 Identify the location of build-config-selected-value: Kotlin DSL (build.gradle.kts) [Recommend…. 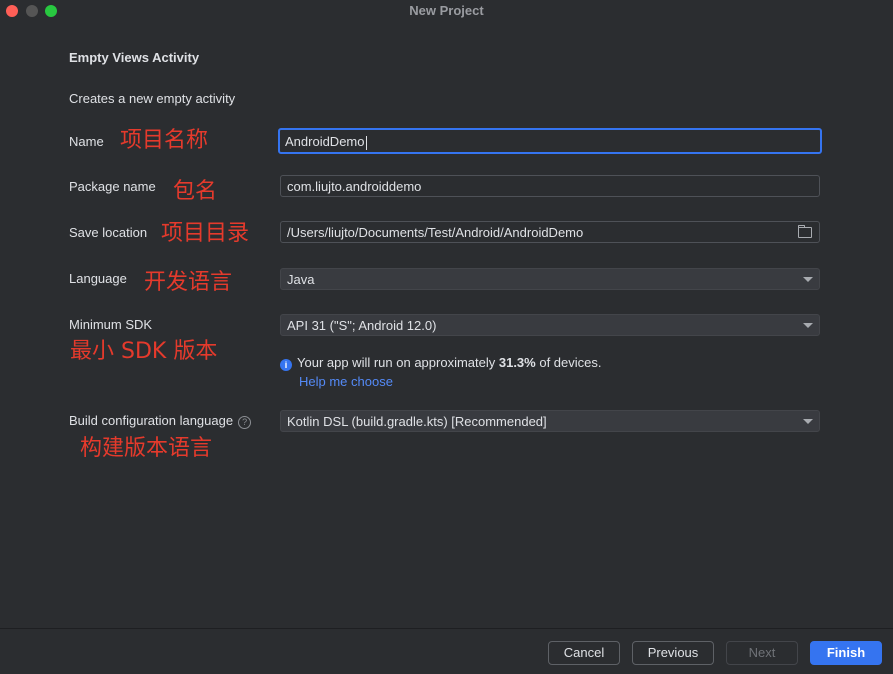
(417, 421).